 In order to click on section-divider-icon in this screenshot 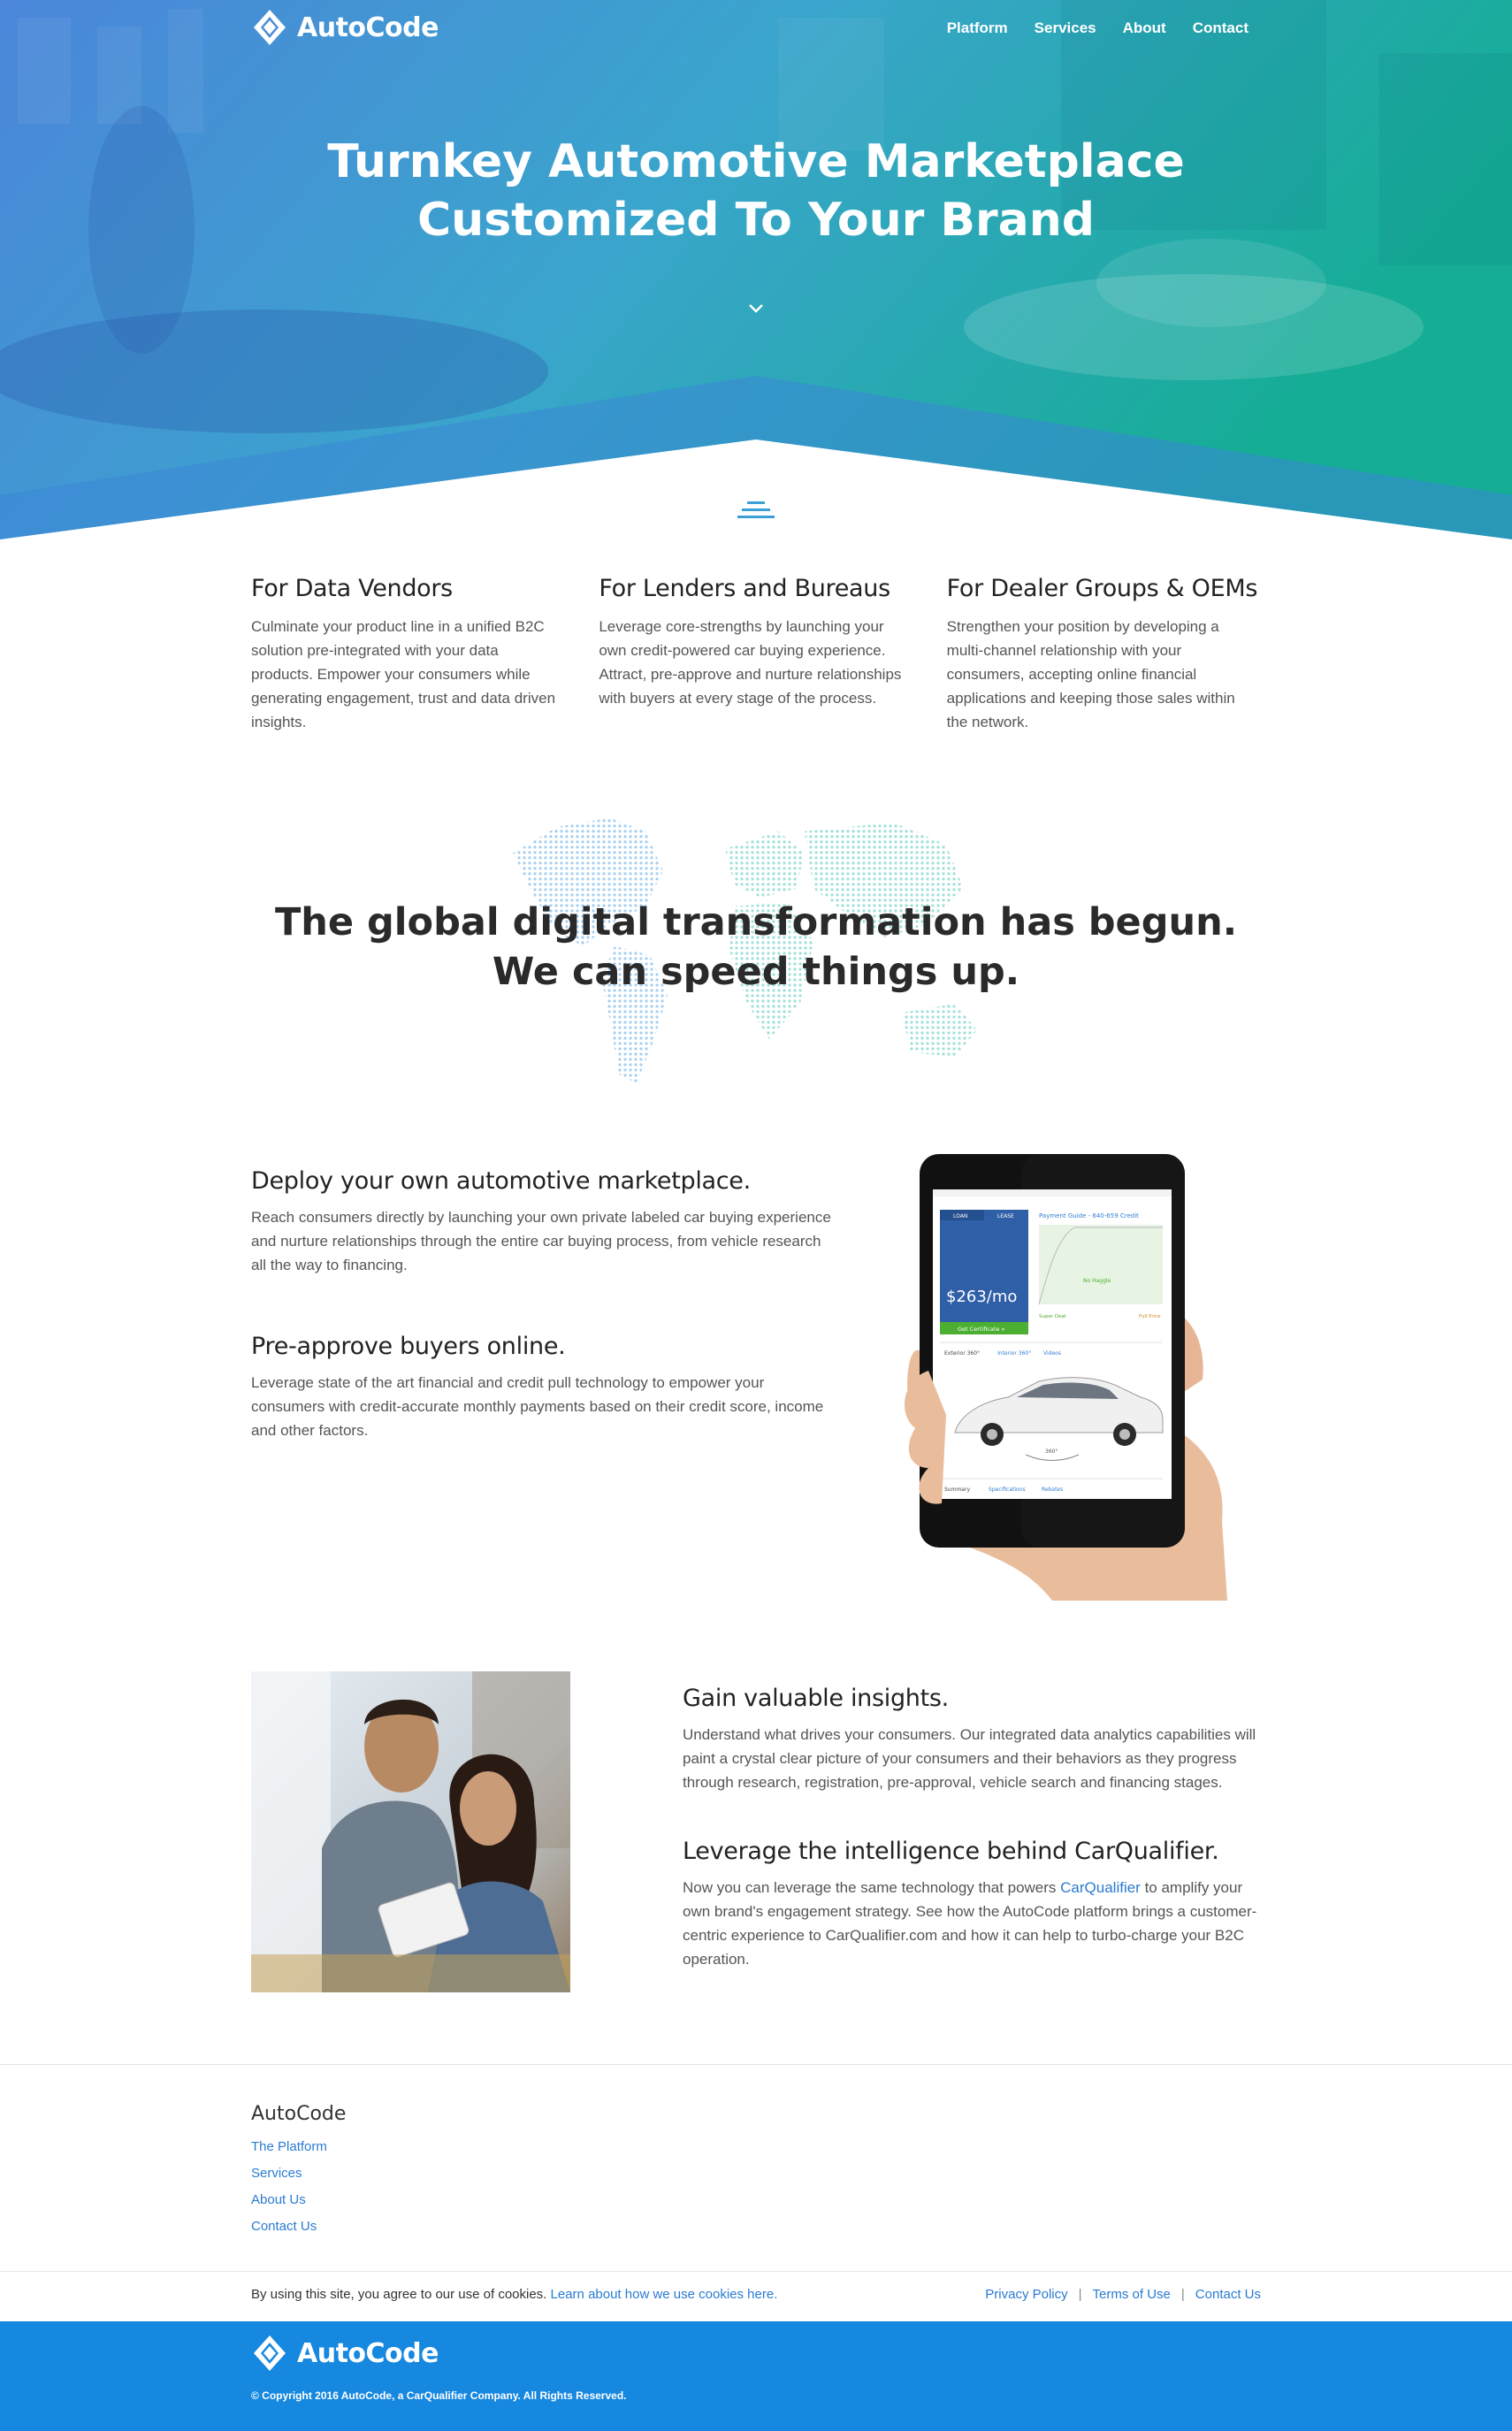, I will do `click(756, 509)`.